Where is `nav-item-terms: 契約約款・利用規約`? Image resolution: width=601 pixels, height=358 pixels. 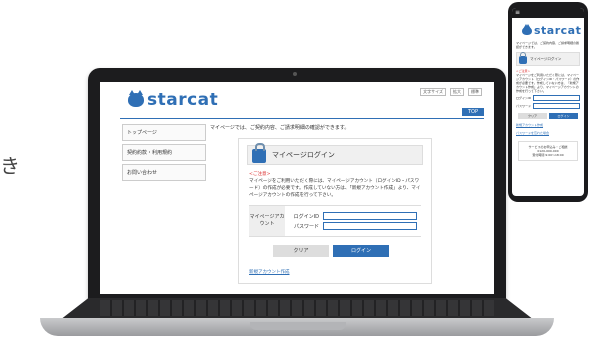
nav-item-terms: 契約約款・利用規約 is located at coordinates (164, 152).